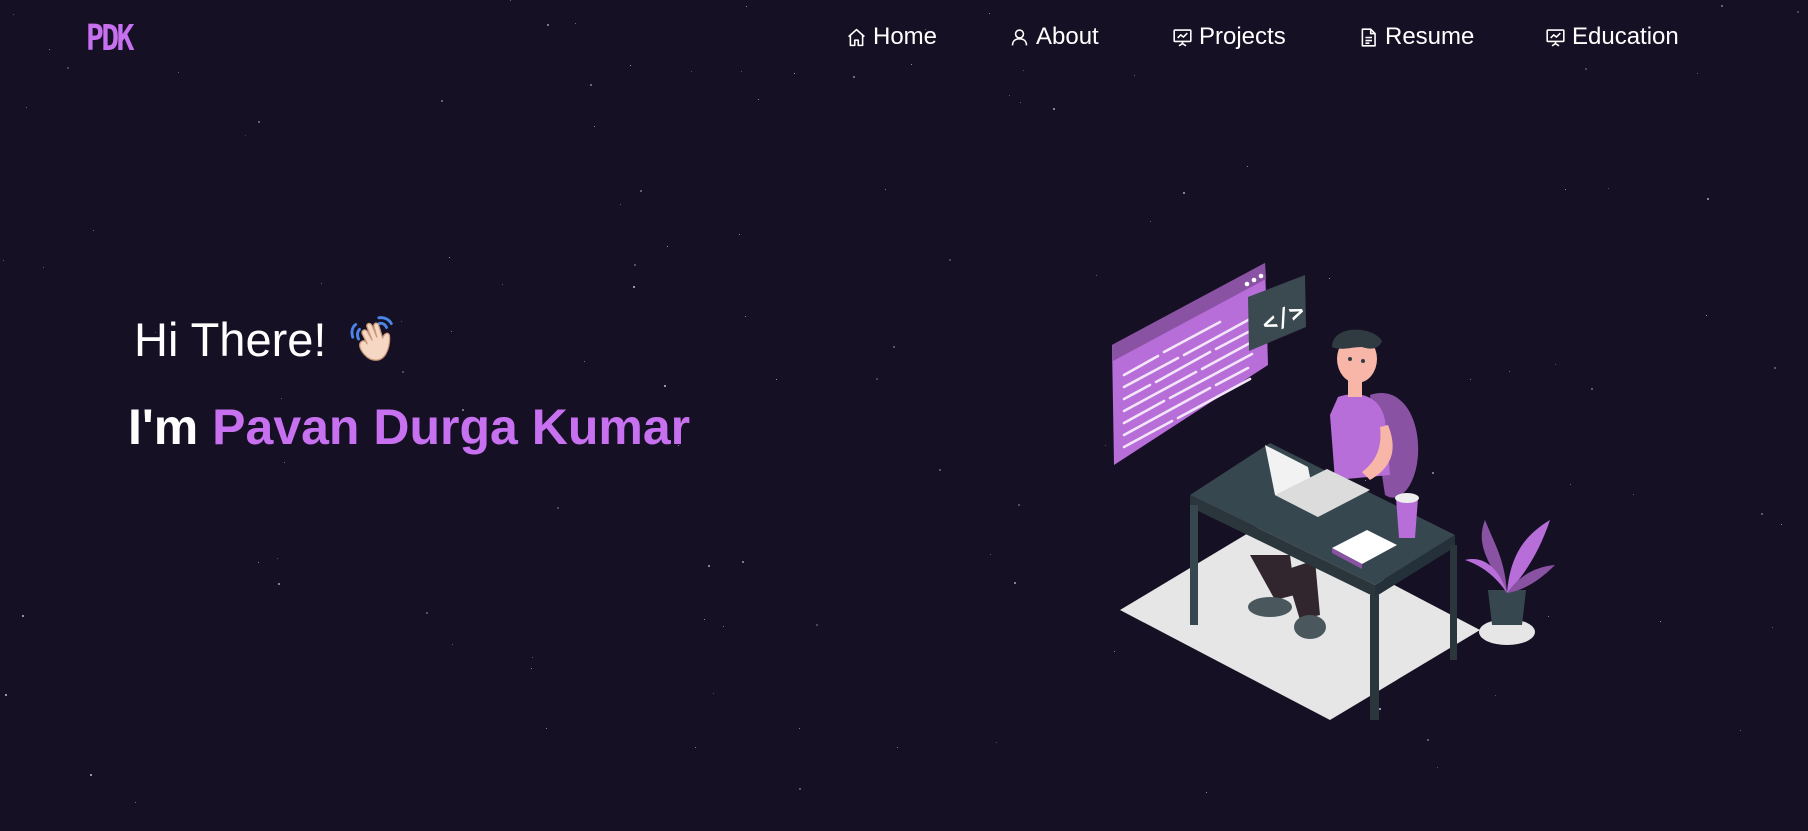  I want to click on nav-item-home: Home, so click(891, 37).